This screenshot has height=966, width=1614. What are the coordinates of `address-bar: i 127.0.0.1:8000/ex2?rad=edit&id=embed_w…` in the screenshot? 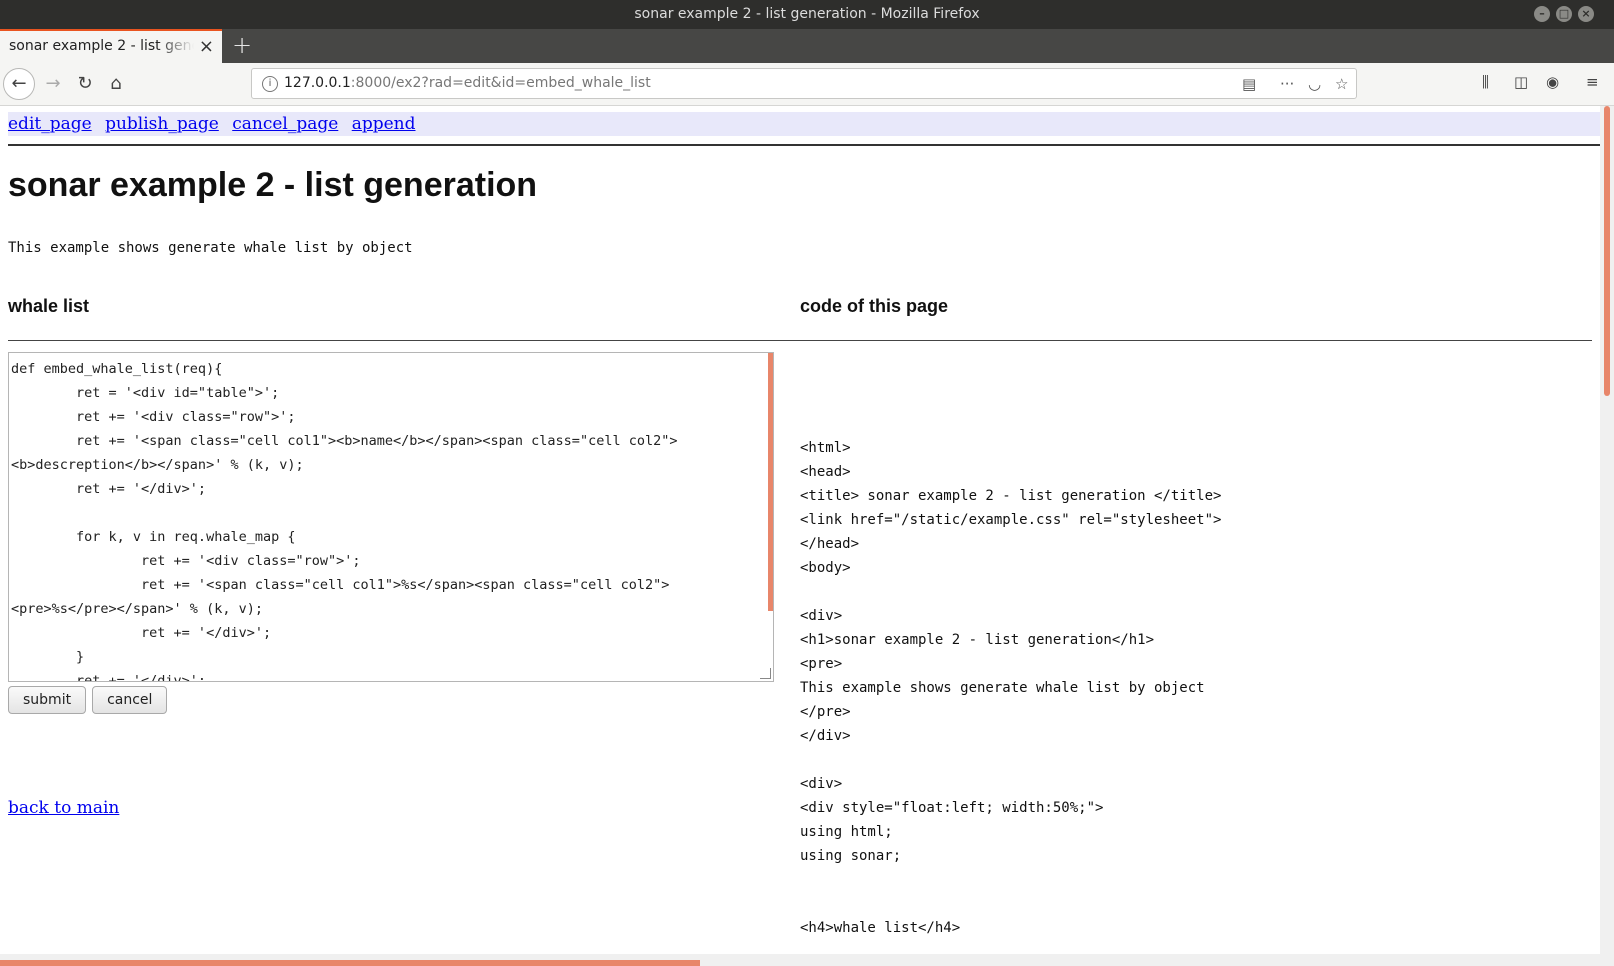 It's located at (804, 83).